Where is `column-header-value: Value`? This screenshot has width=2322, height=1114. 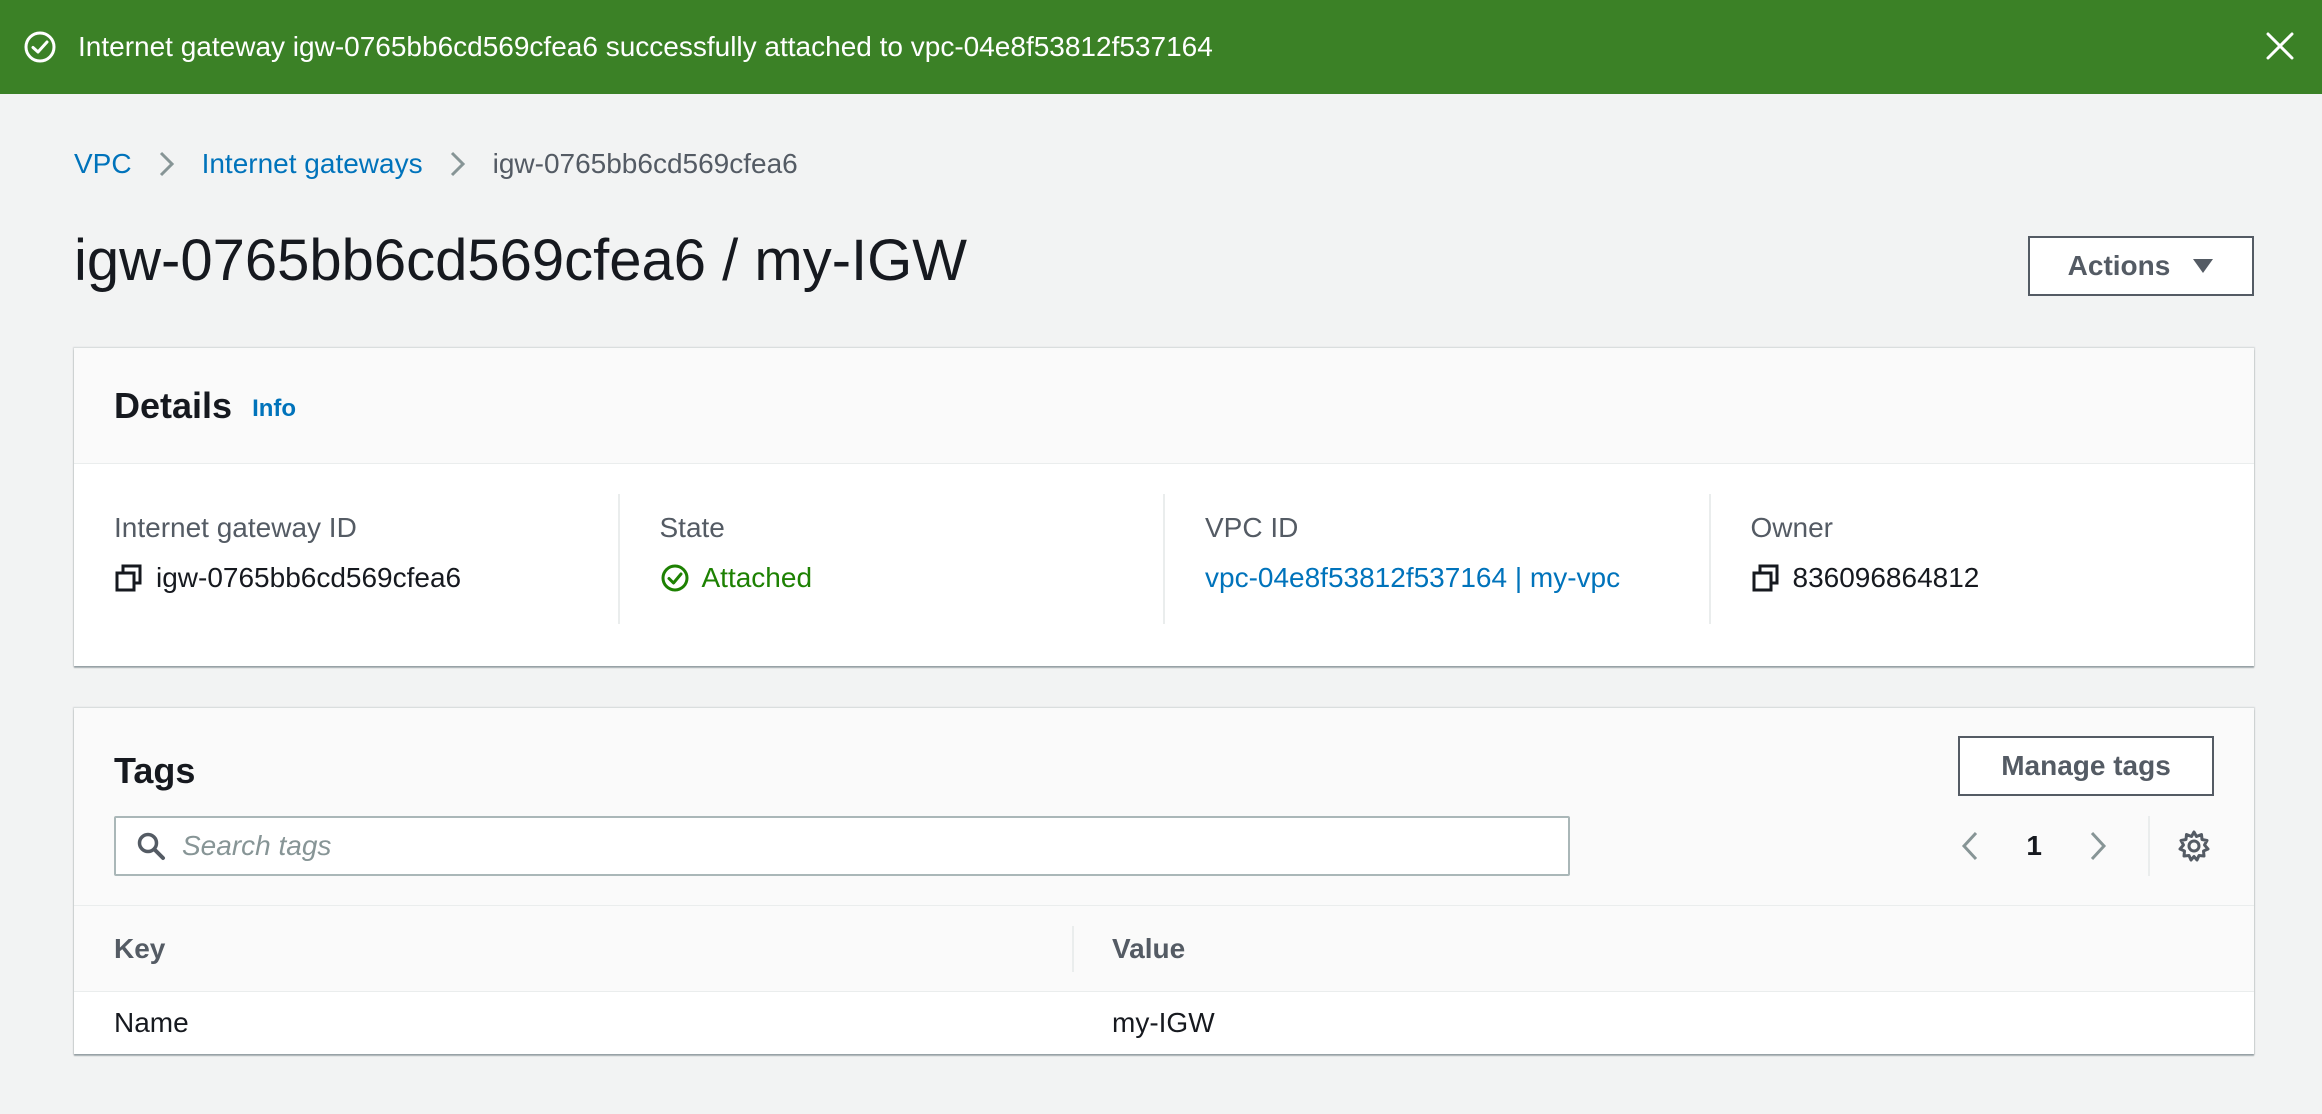
column-header-value: Value is located at coordinates (1129, 949).